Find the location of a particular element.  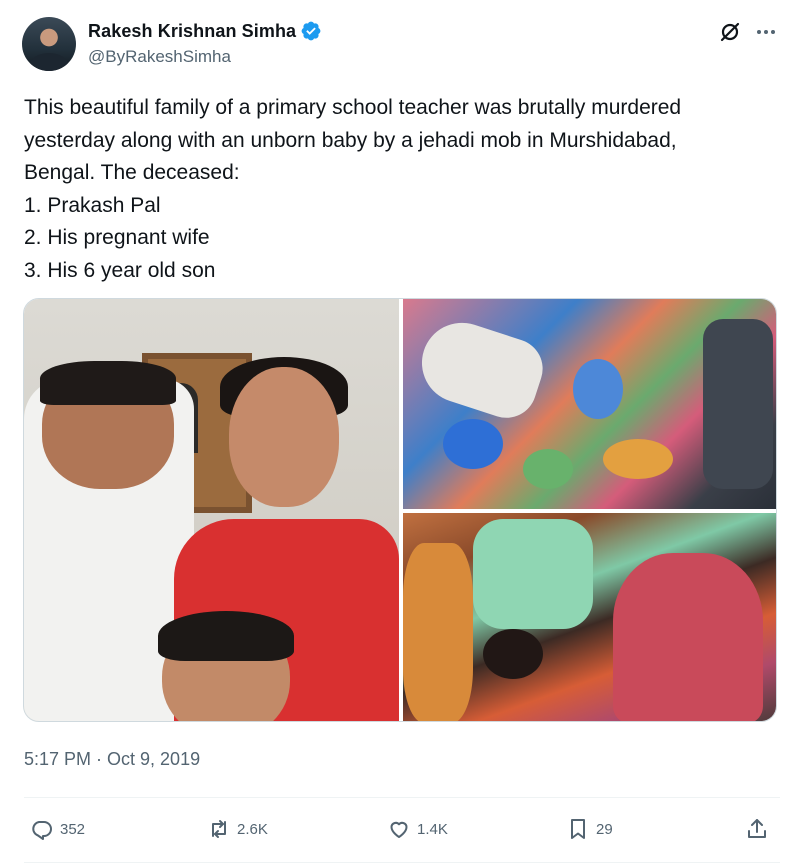

photo-man-hair is located at coordinates (108, 383).